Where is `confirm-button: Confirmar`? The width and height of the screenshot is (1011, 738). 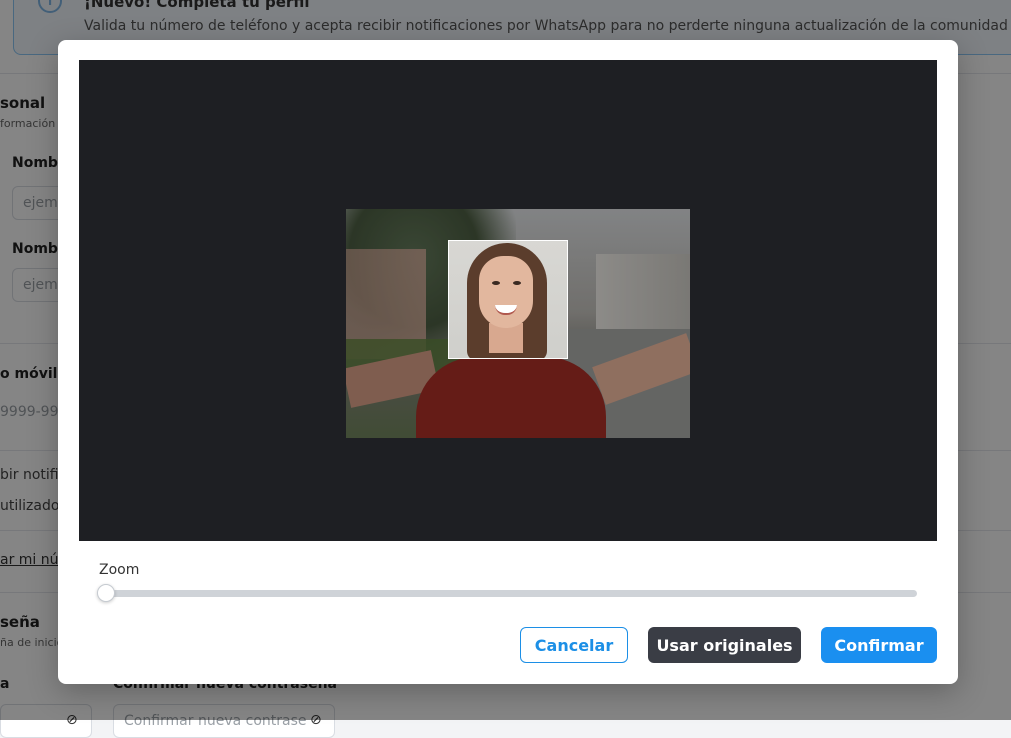
confirm-button: Confirmar is located at coordinates (879, 645).